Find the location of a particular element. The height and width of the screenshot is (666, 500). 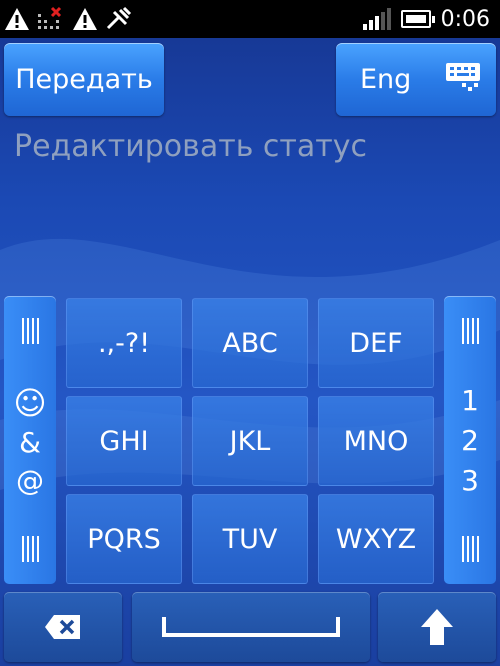

key-mno: MNO is located at coordinates (376, 441).